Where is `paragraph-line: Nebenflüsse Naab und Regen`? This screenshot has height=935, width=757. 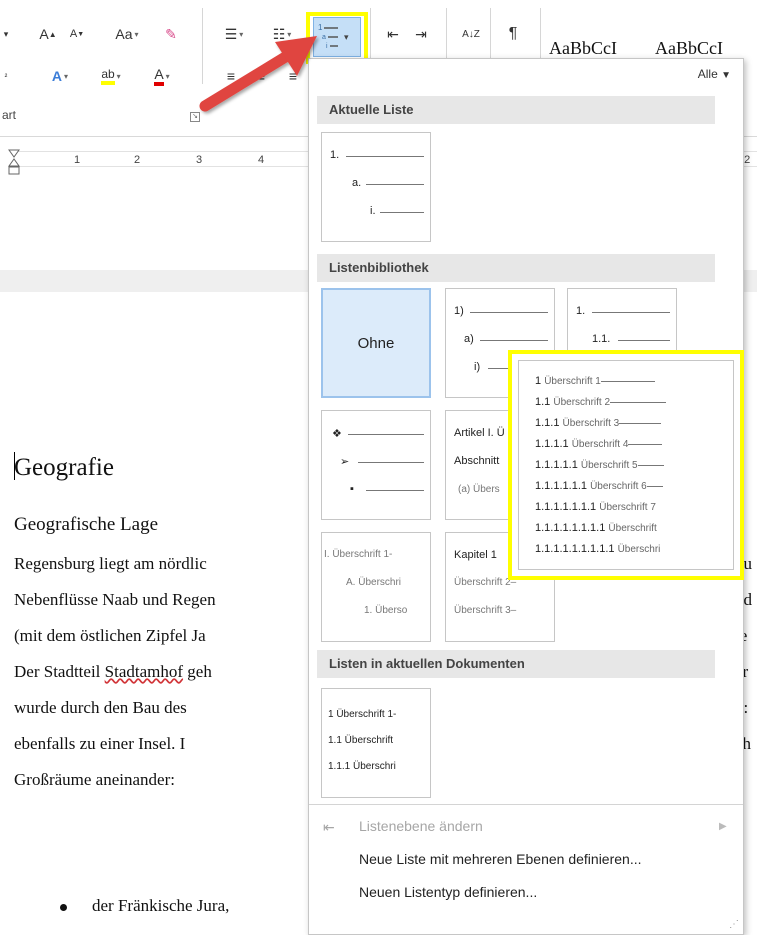
paragraph-line: Nebenflüsse Naab und Regen is located at coordinates (115, 600).